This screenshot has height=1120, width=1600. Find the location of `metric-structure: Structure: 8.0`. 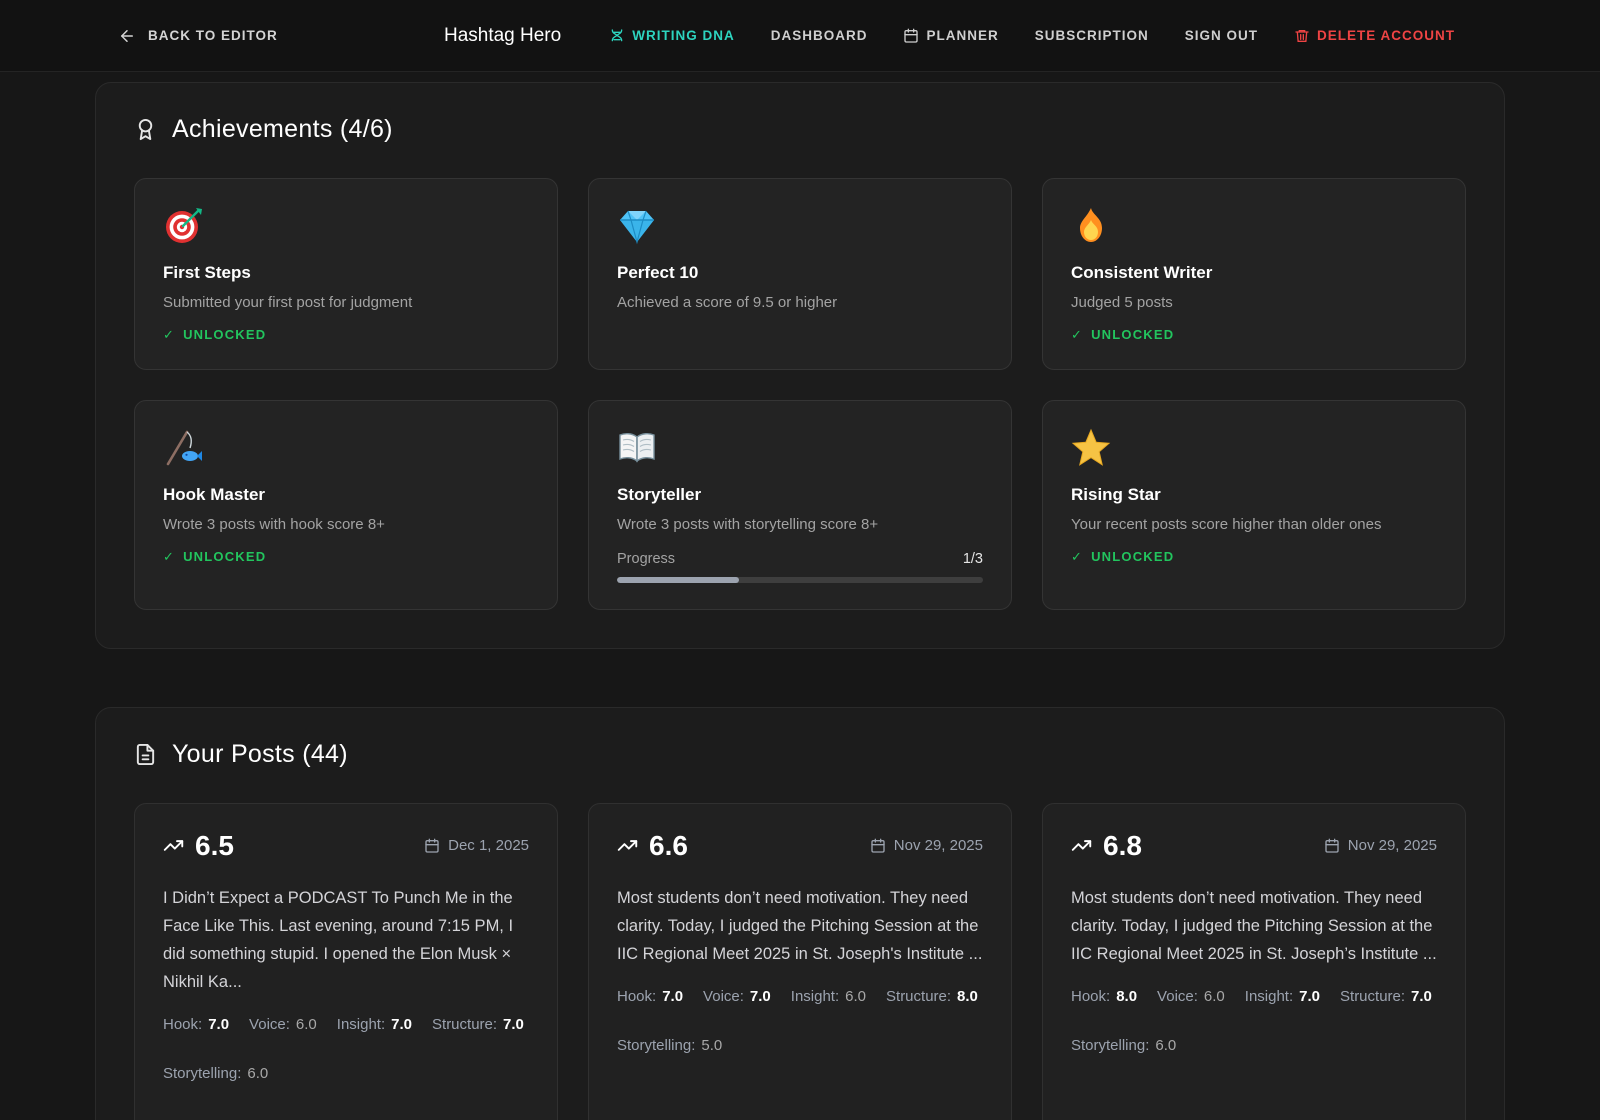

metric-structure: Structure: 8.0 is located at coordinates (932, 996).